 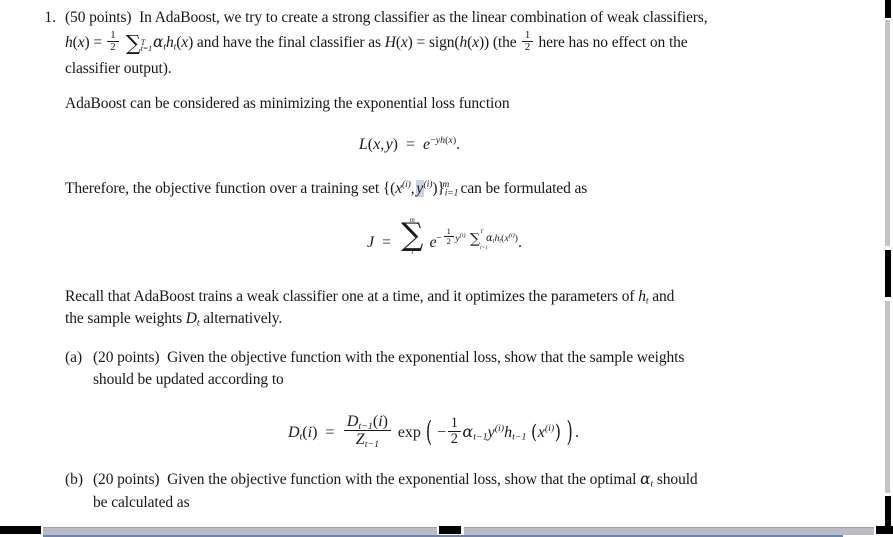 What do you see at coordinates (433, 243) in the screenshot?
I see `math-e-J: e` at bounding box center [433, 243].